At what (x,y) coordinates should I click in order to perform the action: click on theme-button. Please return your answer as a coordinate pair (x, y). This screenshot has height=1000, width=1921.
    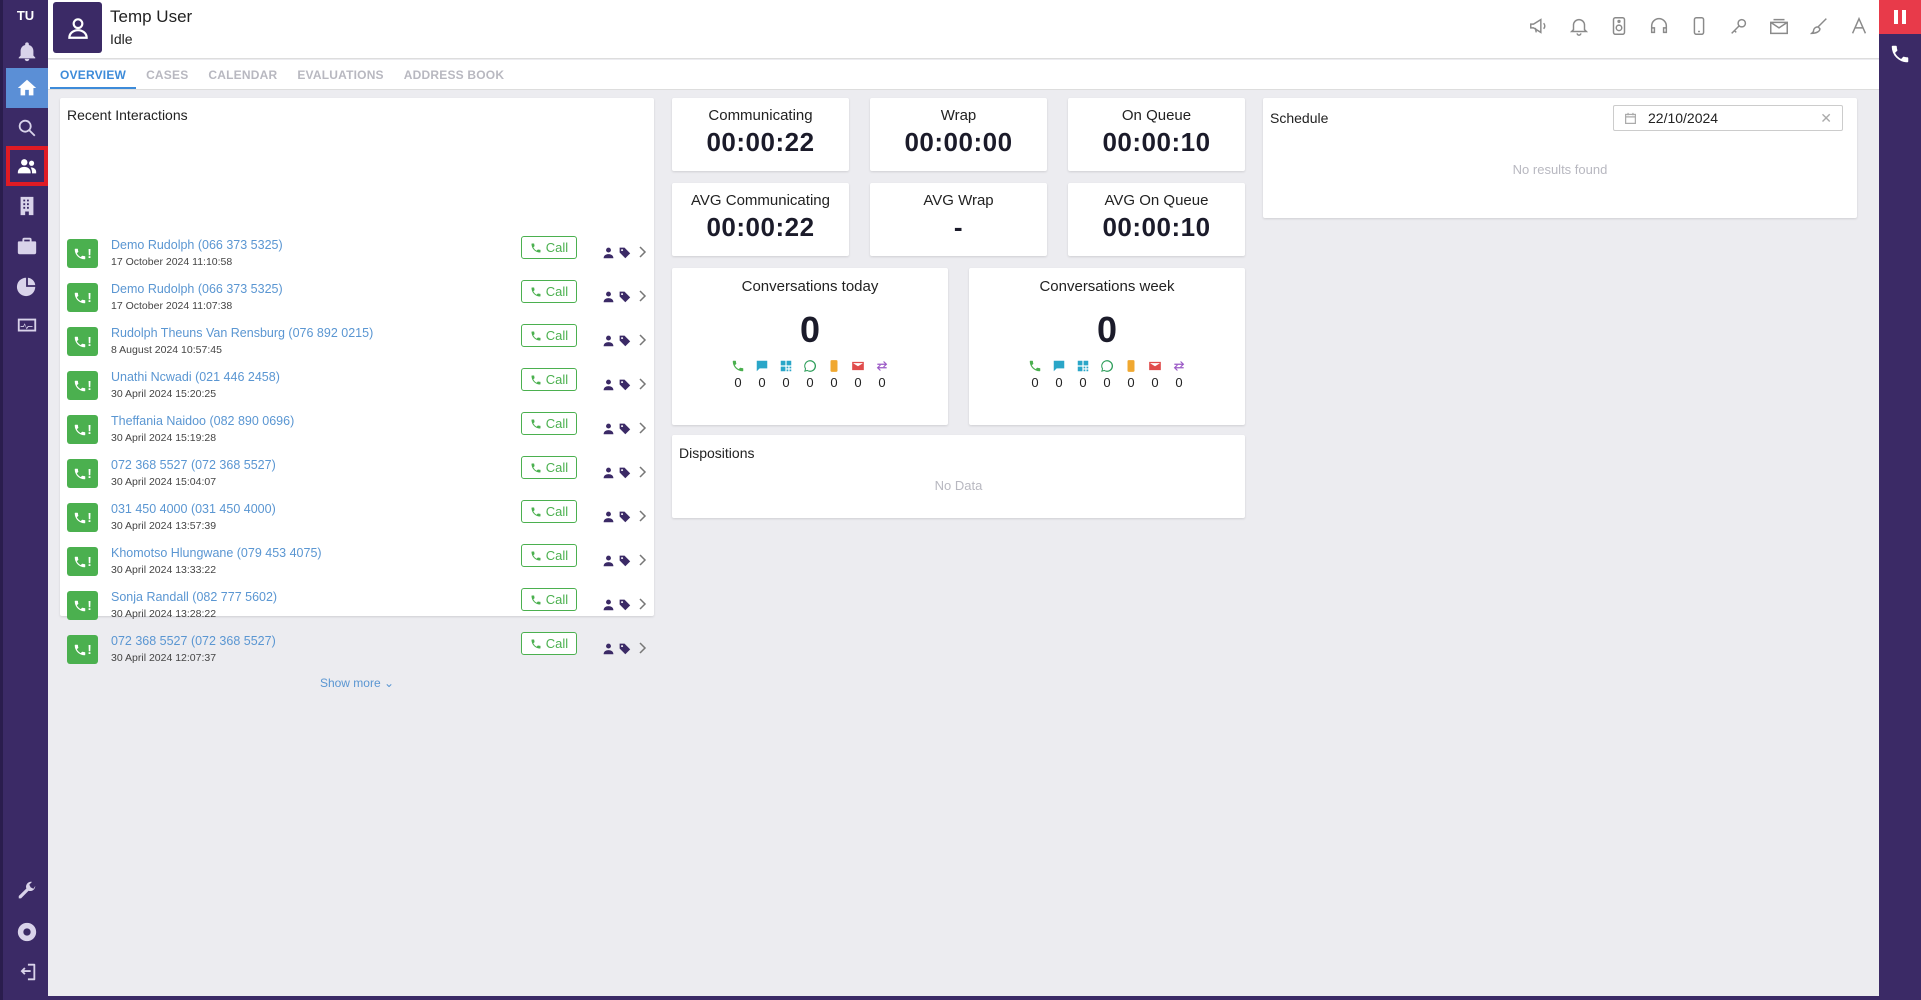
    Looking at the image, I should click on (1819, 26).